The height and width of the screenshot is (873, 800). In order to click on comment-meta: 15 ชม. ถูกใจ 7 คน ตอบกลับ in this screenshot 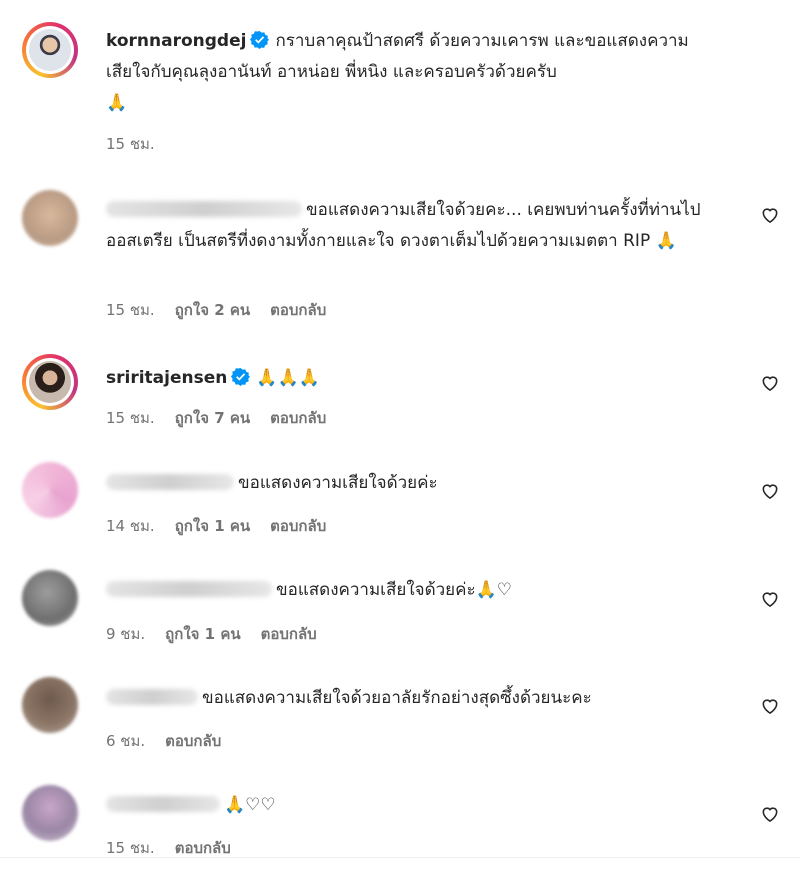, I will do `click(216, 418)`.